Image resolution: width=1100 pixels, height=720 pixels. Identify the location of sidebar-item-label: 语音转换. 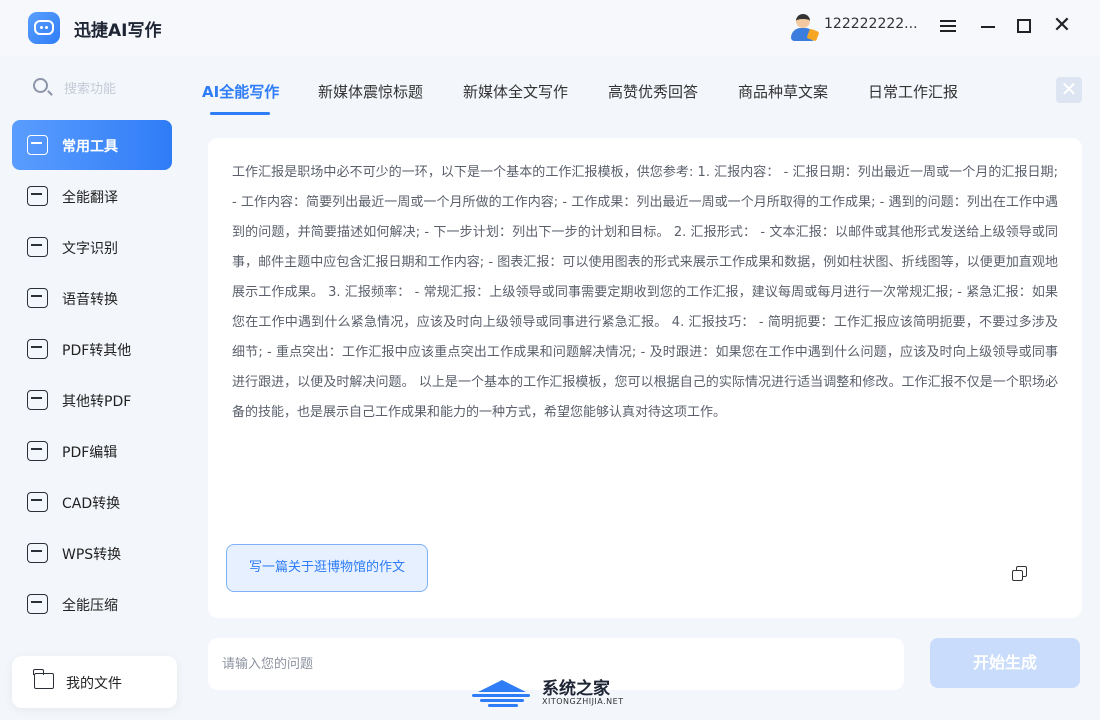
(90, 300).